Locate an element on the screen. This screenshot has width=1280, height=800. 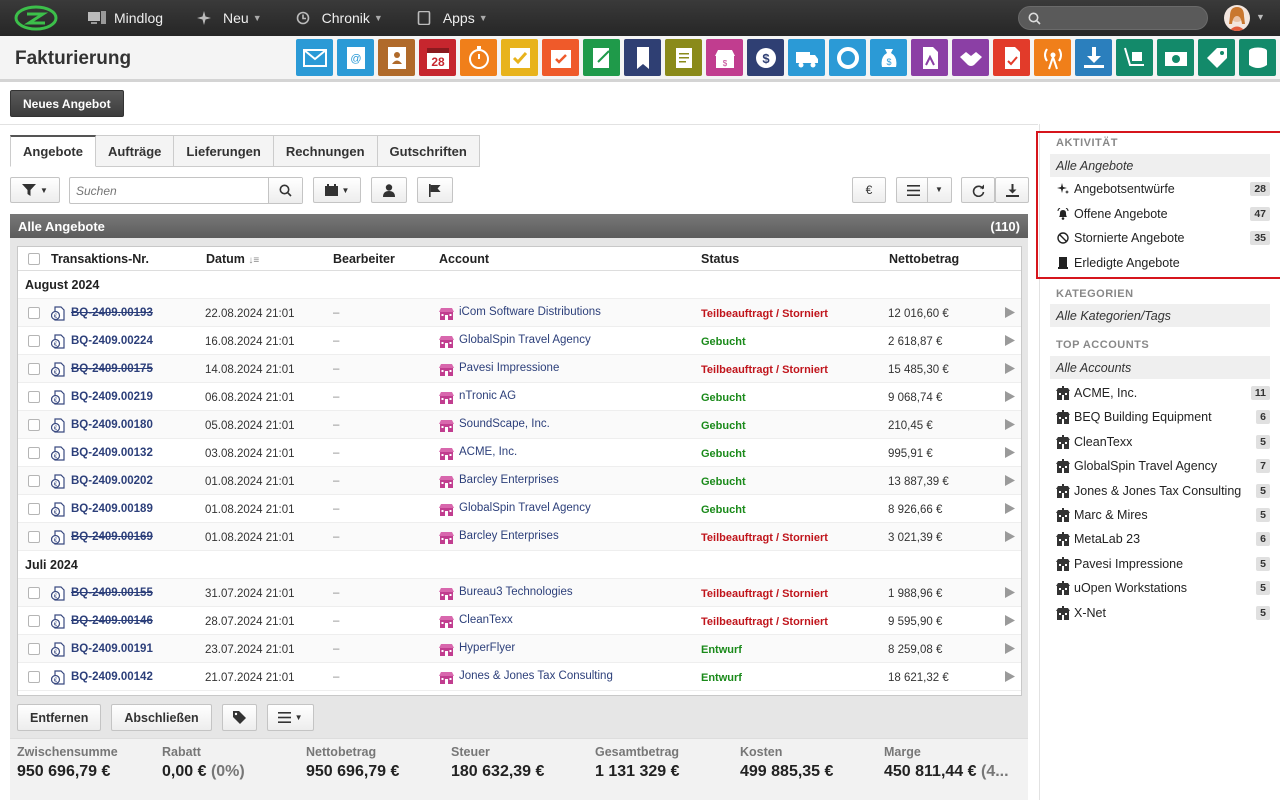
account-link: SoundScape, Inc. is located at coordinates (504, 424).